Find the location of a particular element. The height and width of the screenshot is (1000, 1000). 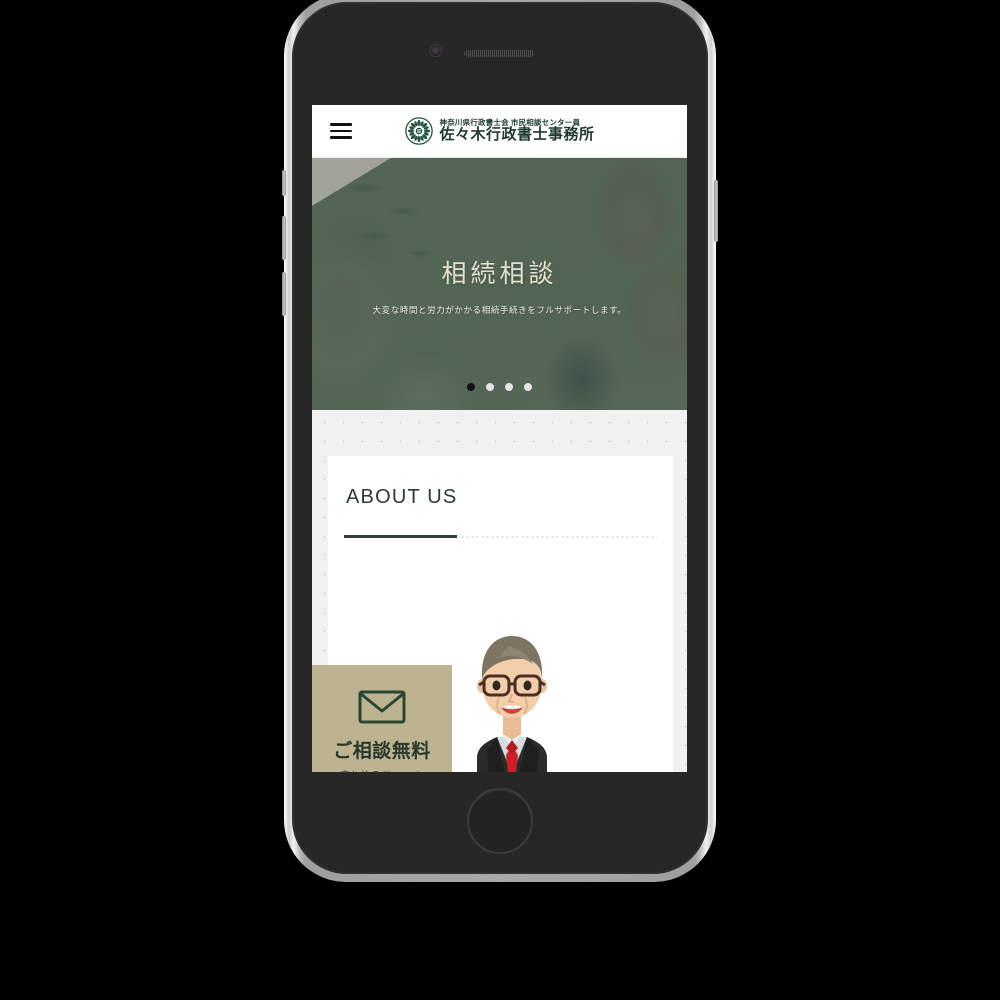

cta-sub-label: 申し込みフォーム is located at coordinates (382, 770).